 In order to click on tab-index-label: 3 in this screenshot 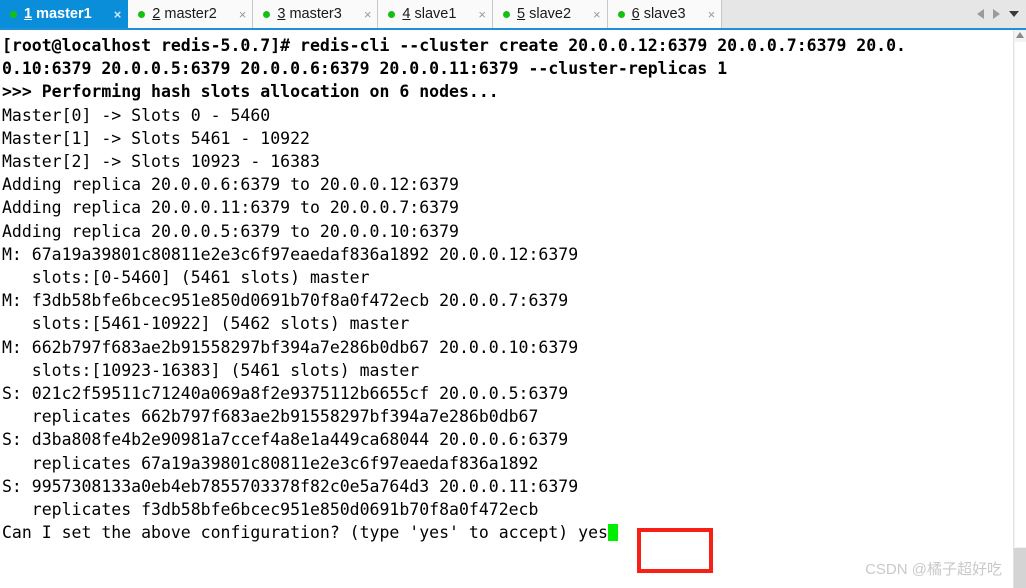, I will do `click(281, 14)`.